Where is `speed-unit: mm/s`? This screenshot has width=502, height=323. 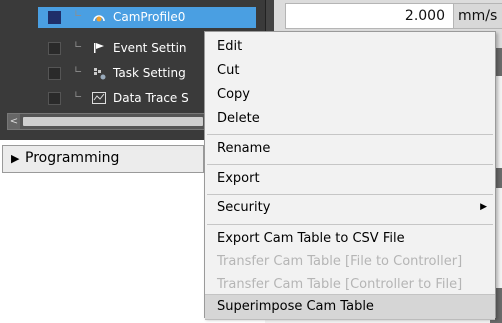 speed-unit: mm/s is located at coordinates (478, 16).